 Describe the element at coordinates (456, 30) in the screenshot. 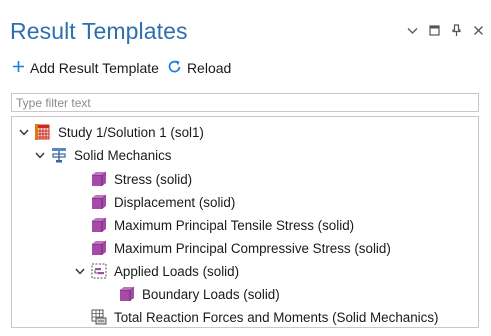

I see `pin-icon` at that location.